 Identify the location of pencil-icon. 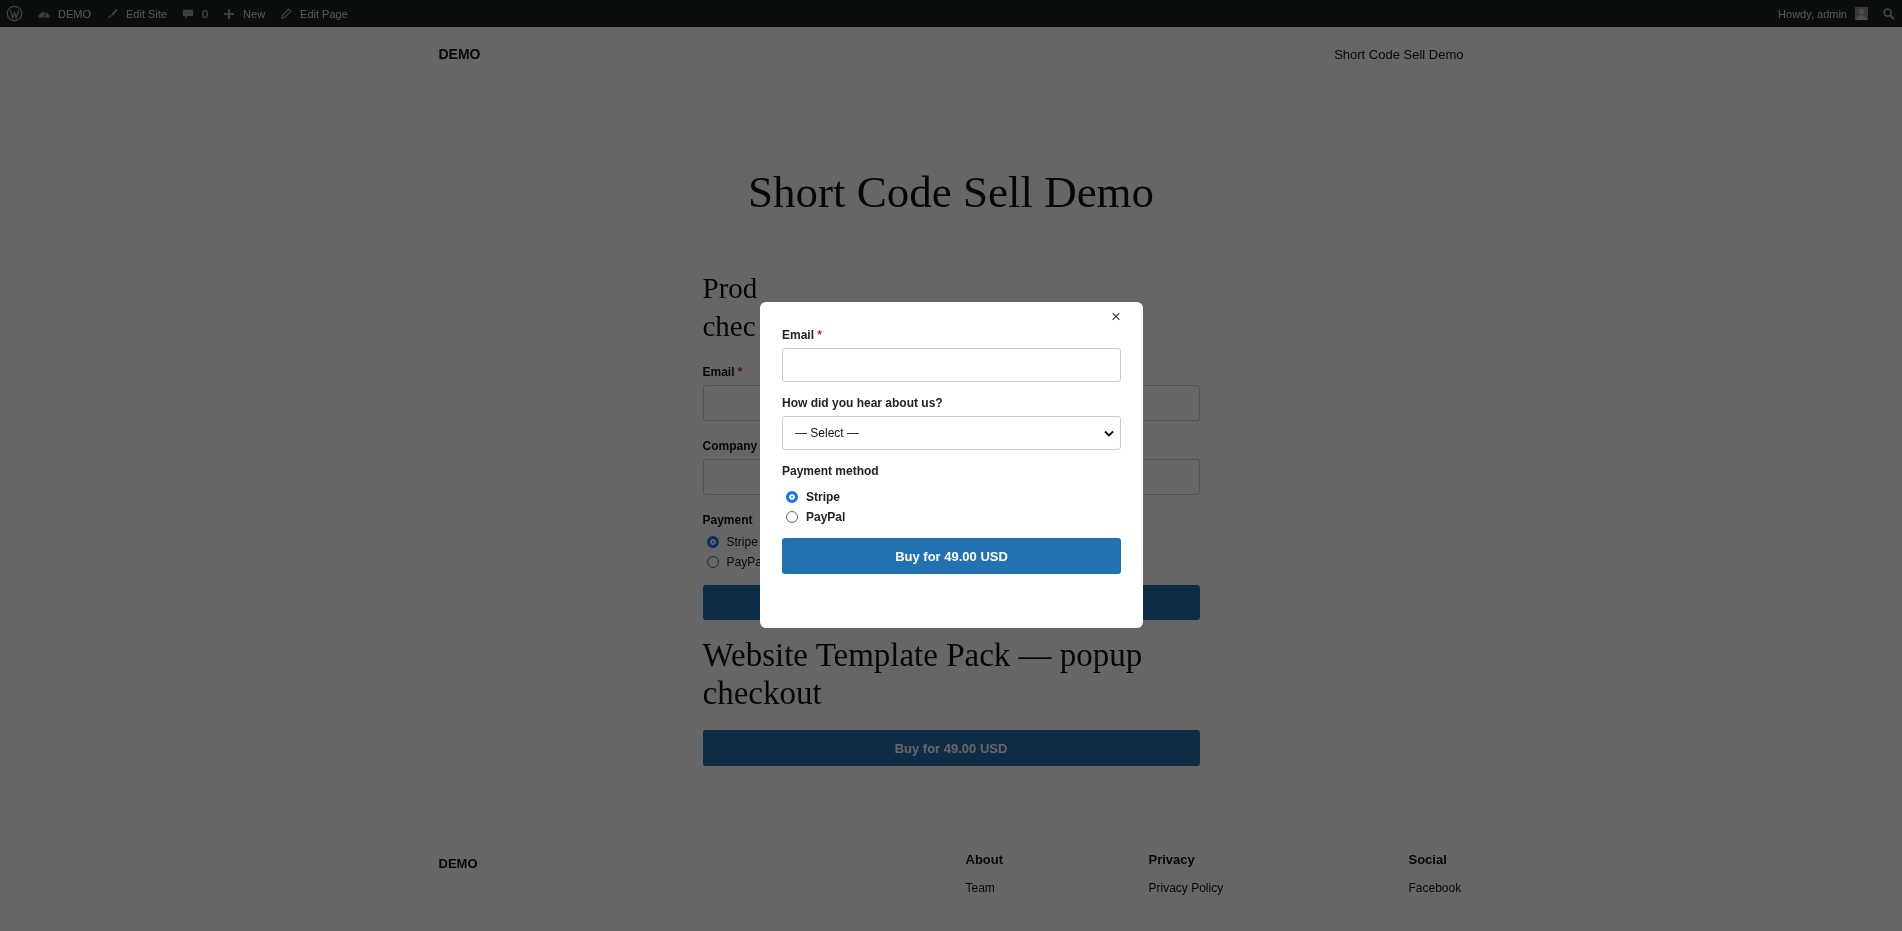
(286, 13).